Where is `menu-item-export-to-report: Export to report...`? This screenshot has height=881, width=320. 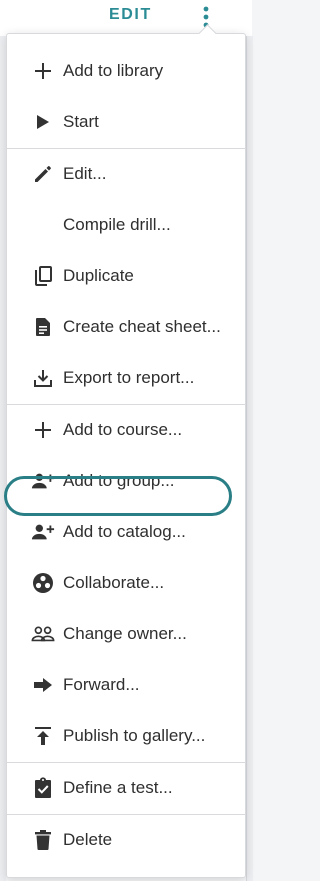
menu-item-export-to-report: Export to report... is located at coordinates (126, 378).